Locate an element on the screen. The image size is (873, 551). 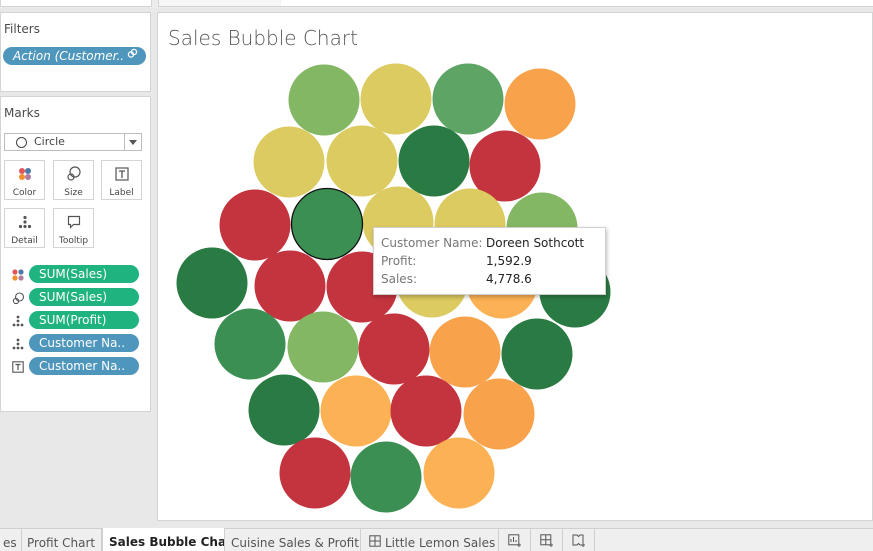
shelf-pill-detail-customer: Customer Na.. is located at coordinates (84, 343).